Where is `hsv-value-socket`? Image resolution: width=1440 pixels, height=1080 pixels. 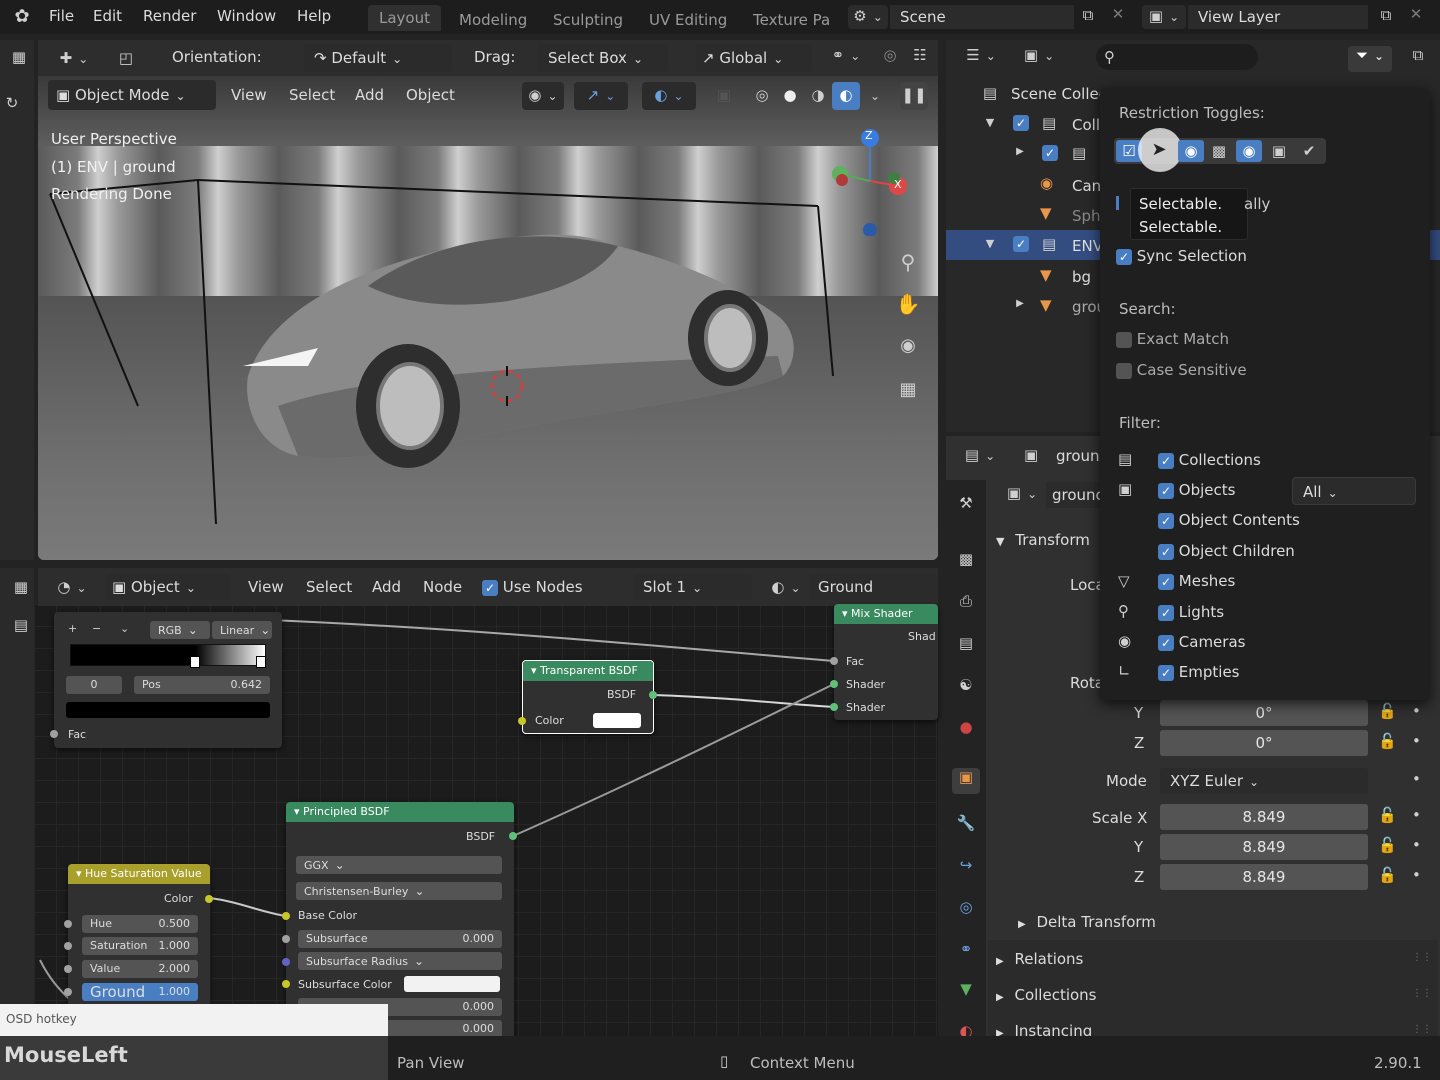 hsv-value-socket is located at coordinates (68, 969).